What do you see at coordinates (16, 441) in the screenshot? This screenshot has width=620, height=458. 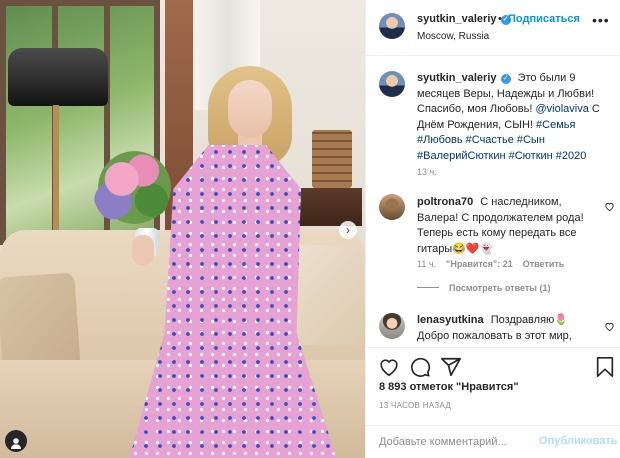 I see `user-tag-icon` at bounding box center [16, 441].